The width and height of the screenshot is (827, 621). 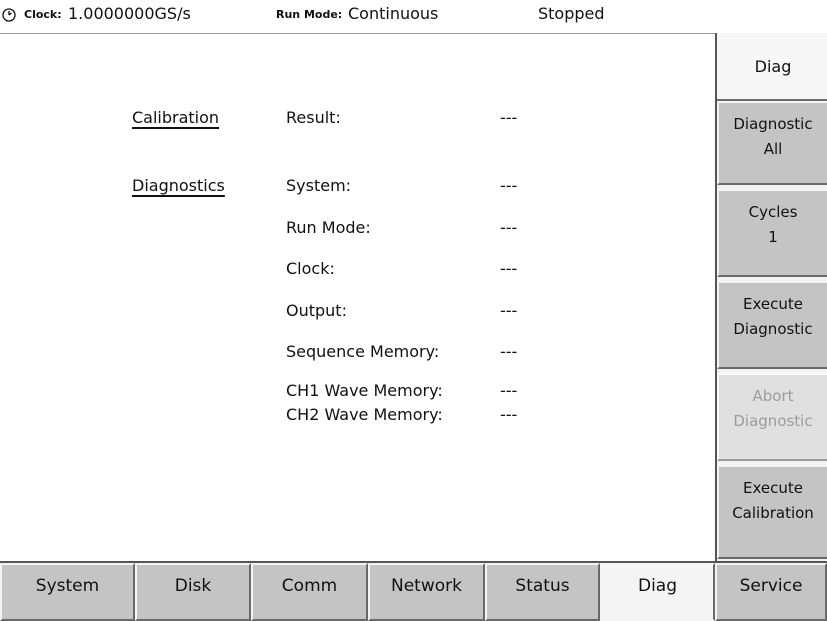 I want to click on diagnostics-heading: Diagnostics, so click(x=178, y=185).